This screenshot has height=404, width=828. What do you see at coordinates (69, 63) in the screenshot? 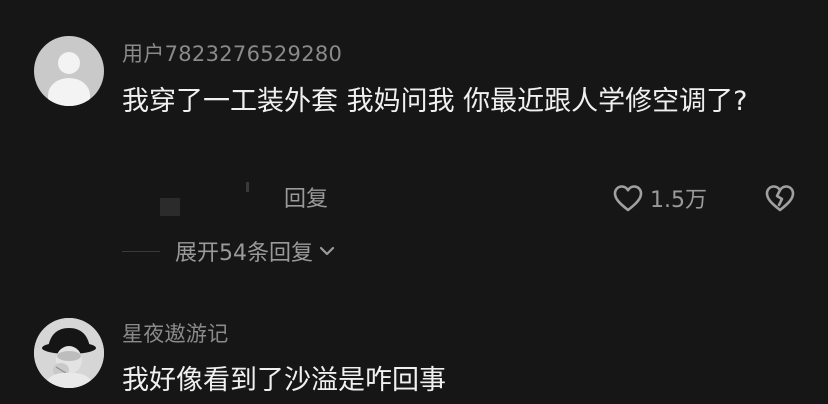
I see `default-user-avatar-icon` at bounding box center [69, 63].